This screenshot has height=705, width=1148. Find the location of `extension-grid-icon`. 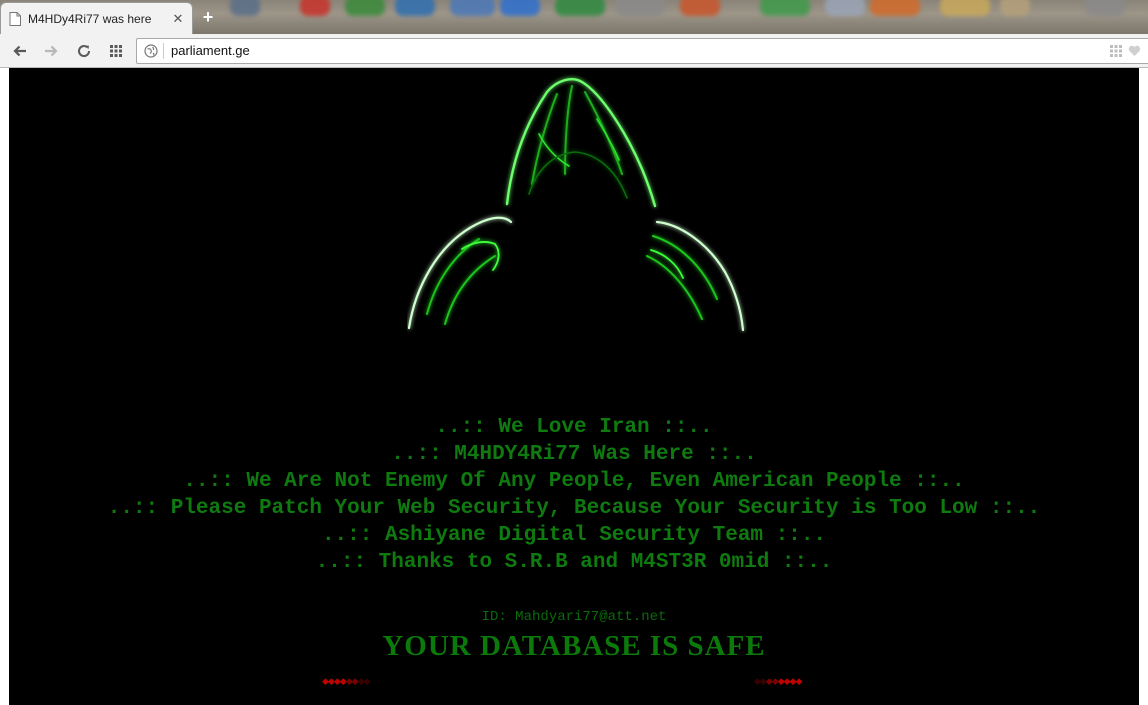

extension-grid-icon is located at coordinates (1116, 51).